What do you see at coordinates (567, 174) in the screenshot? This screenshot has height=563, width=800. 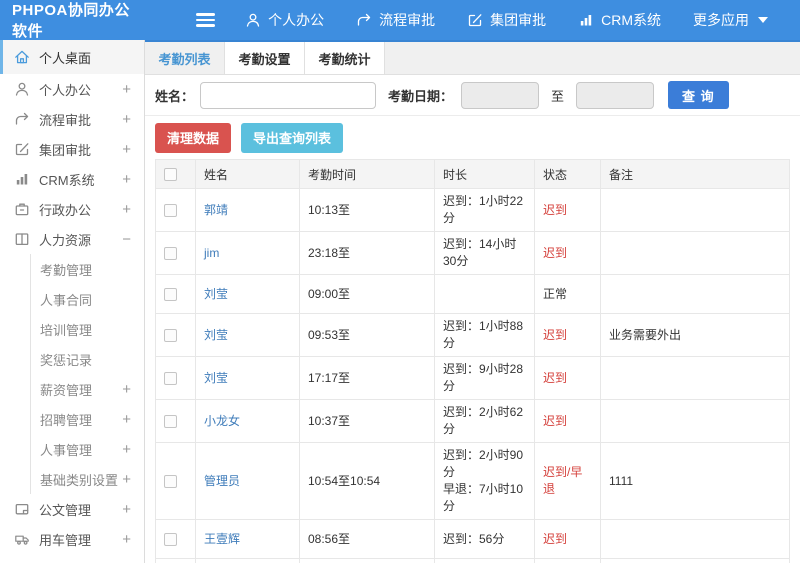 I see `column-header: 状态` at bounding box center [567, 174].